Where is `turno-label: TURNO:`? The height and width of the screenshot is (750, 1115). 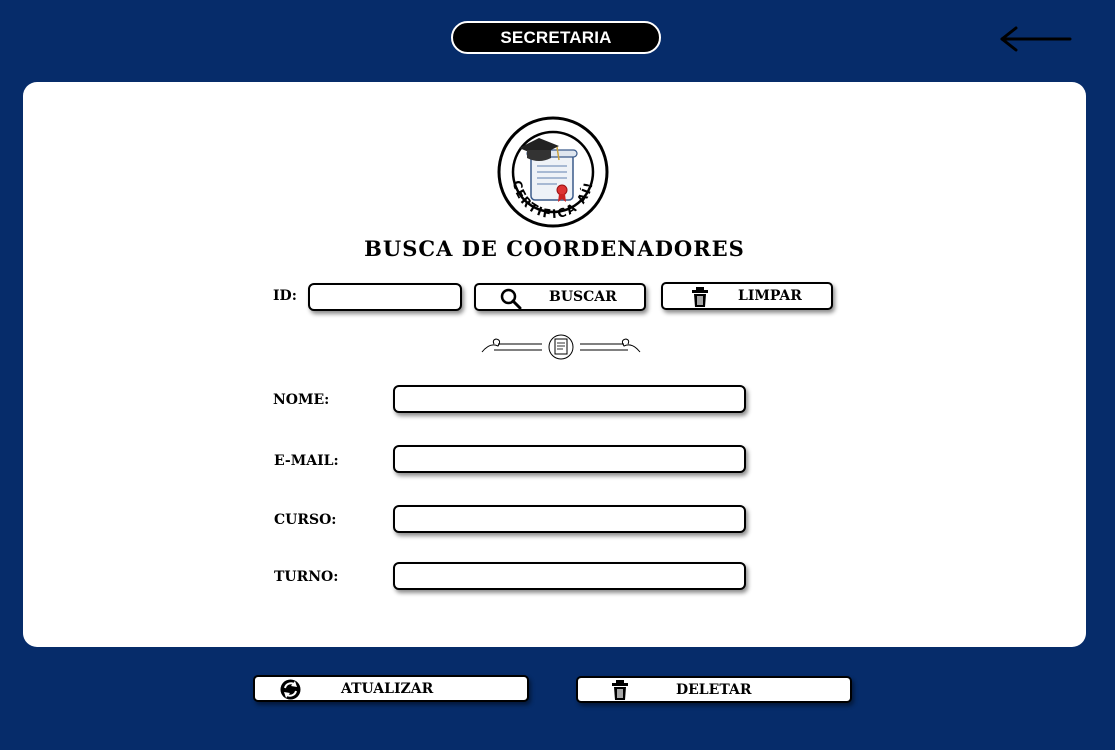 turno-label: TURNO: is located at coordinates (306, 577).